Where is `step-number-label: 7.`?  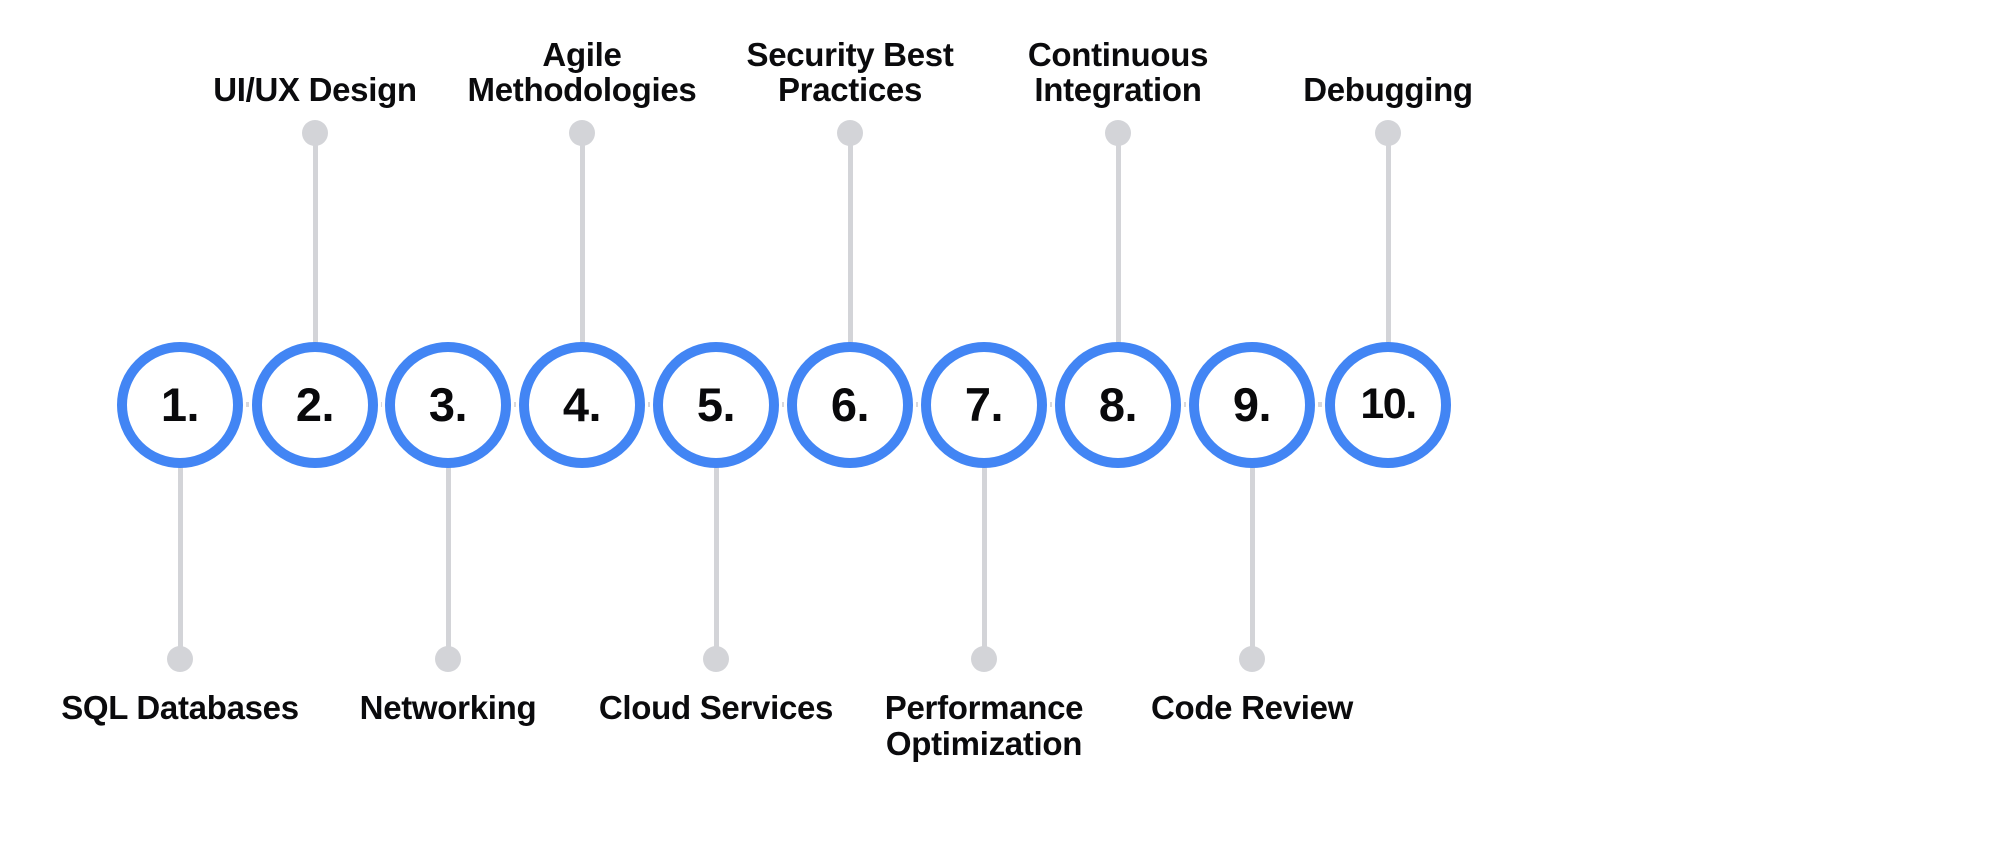 step-number-label: 7. is located at coordinates (984, 404).